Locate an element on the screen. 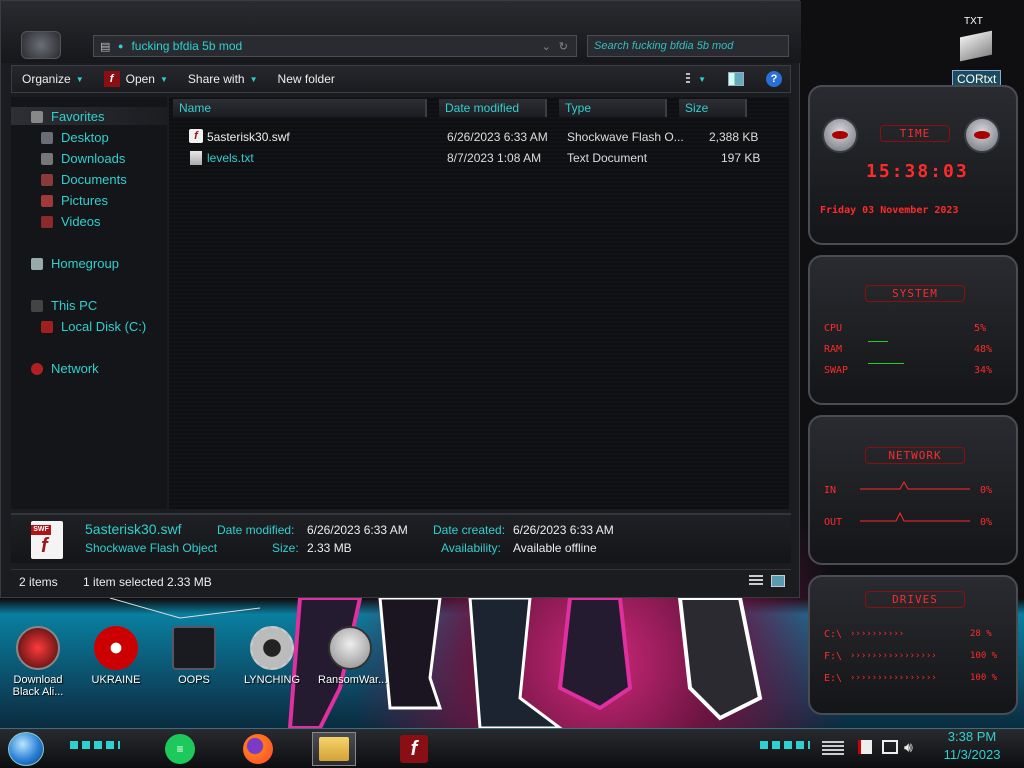  nav-item-desktop: Desktop is located at coordinates (75, 137).